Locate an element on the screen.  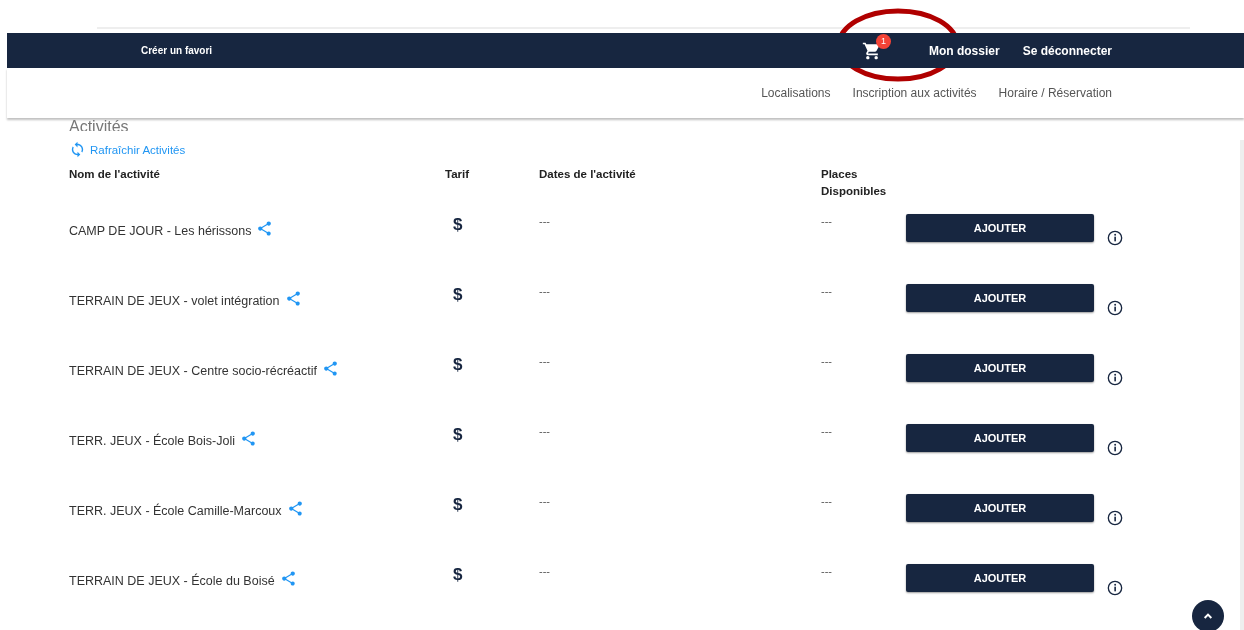
subnav-link: Inscription aux activités is located at coordinates (914, 93).